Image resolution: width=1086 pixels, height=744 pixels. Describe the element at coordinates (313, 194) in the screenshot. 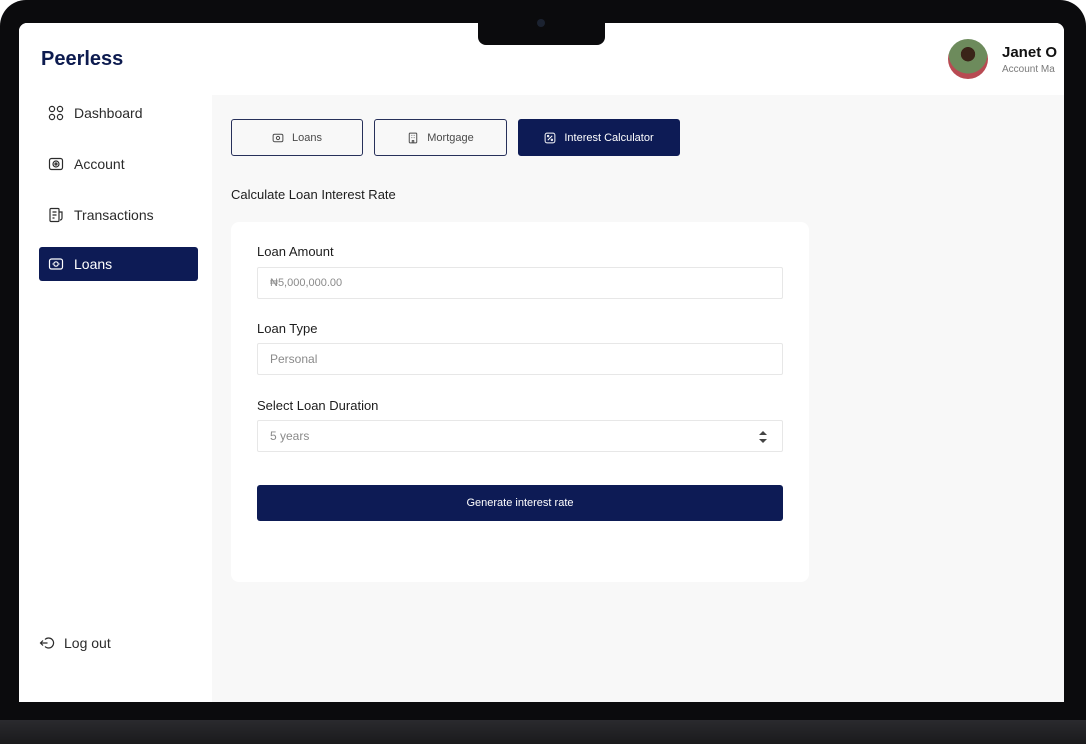

I see `section-title: Calculate Loan Interest Rate` at that location.